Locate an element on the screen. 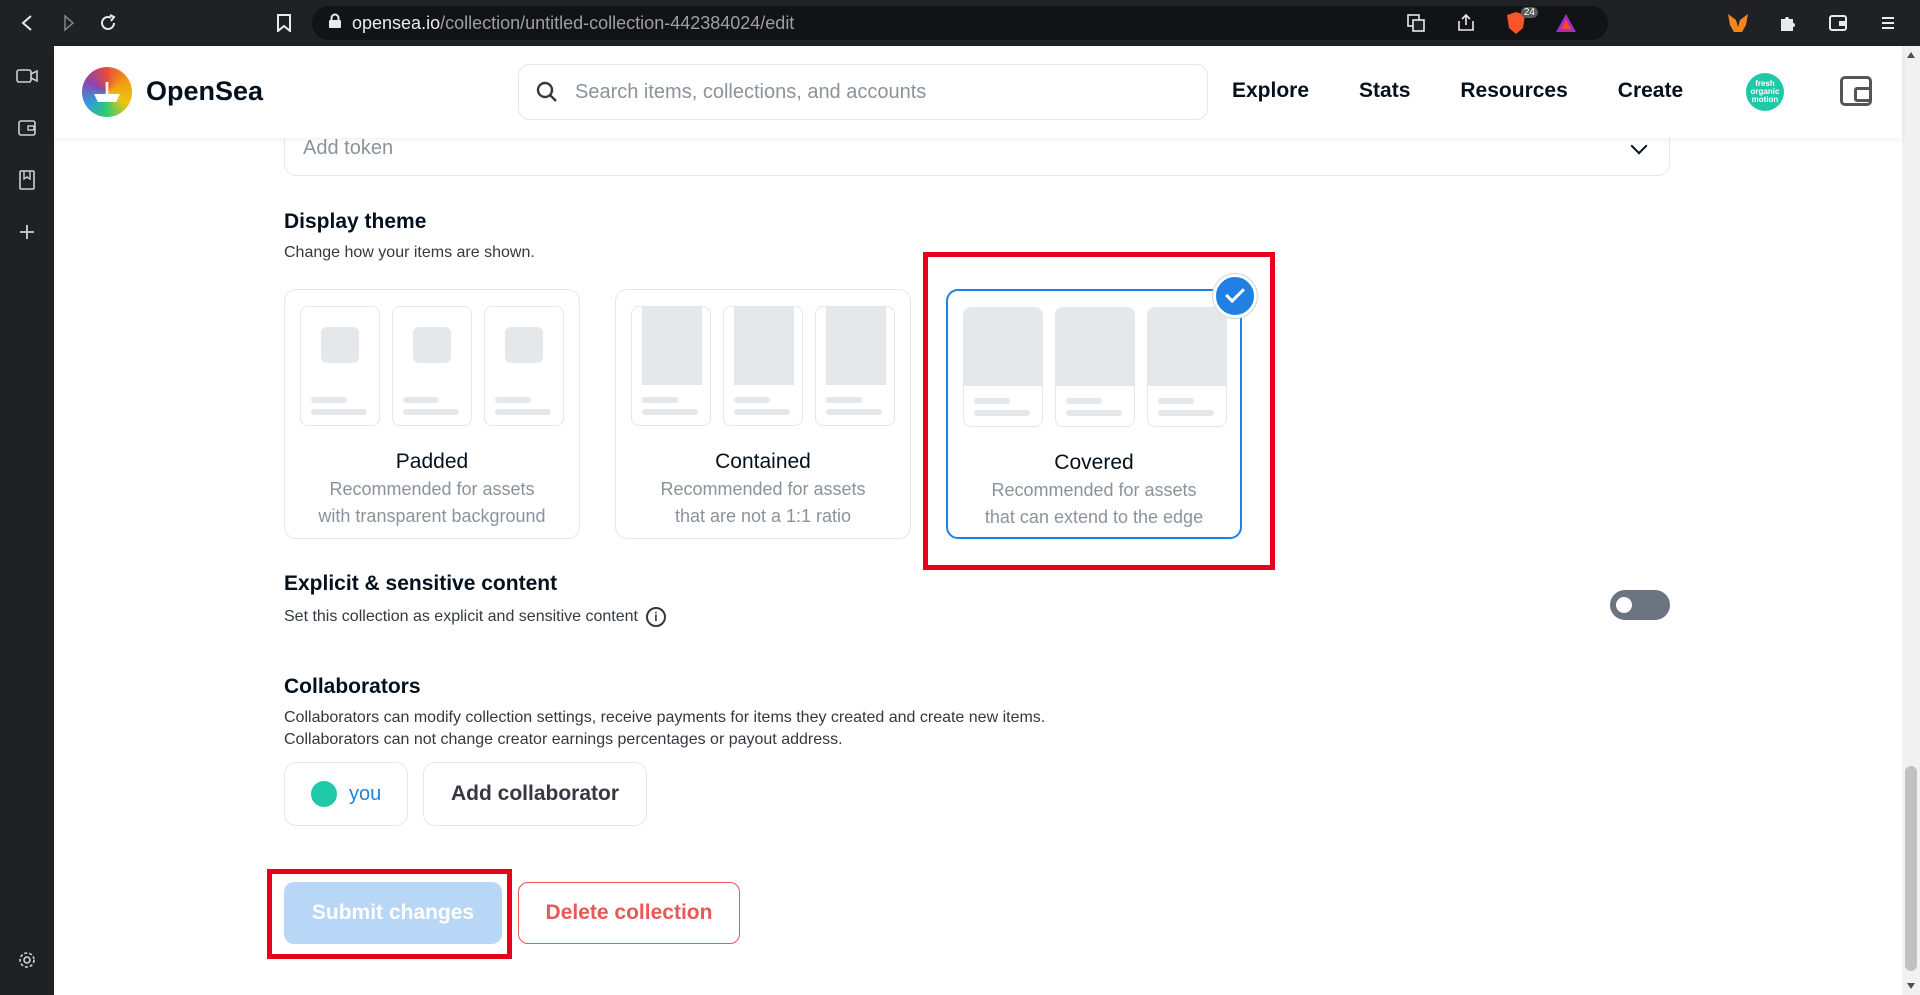 The width and height of the screenshot is (1920, 995). brave-shield-icon: 24 is located at coordinates (1520, 22).